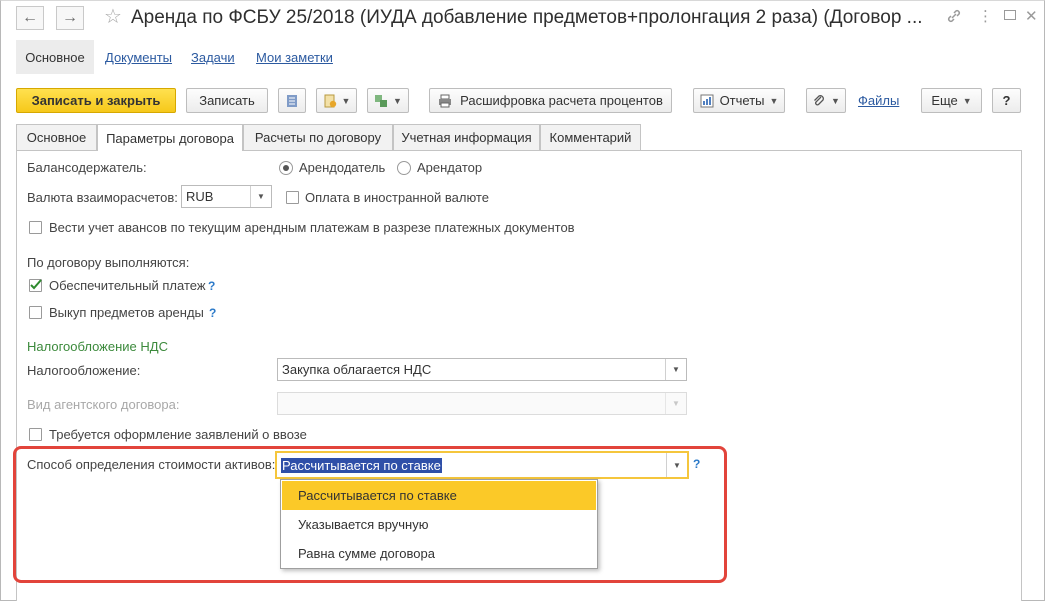 The width and height of the screenshot is (1045, 601). What do you see at coordinates (56, 137) in the screenshot?
I see `tab-main: Основное` at bounding box center [56, 137].